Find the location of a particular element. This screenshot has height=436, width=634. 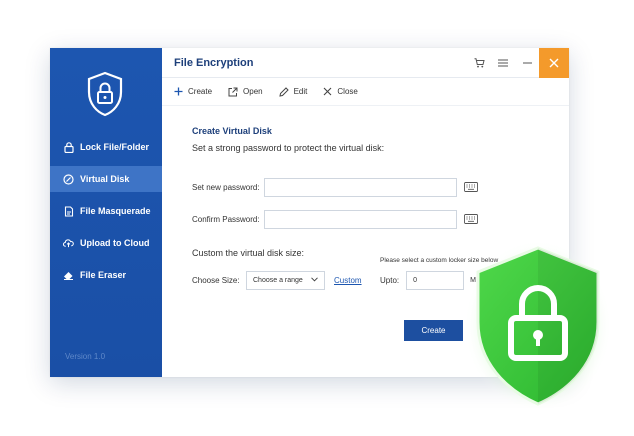

plus-icon is located at coordinates (178, 91).